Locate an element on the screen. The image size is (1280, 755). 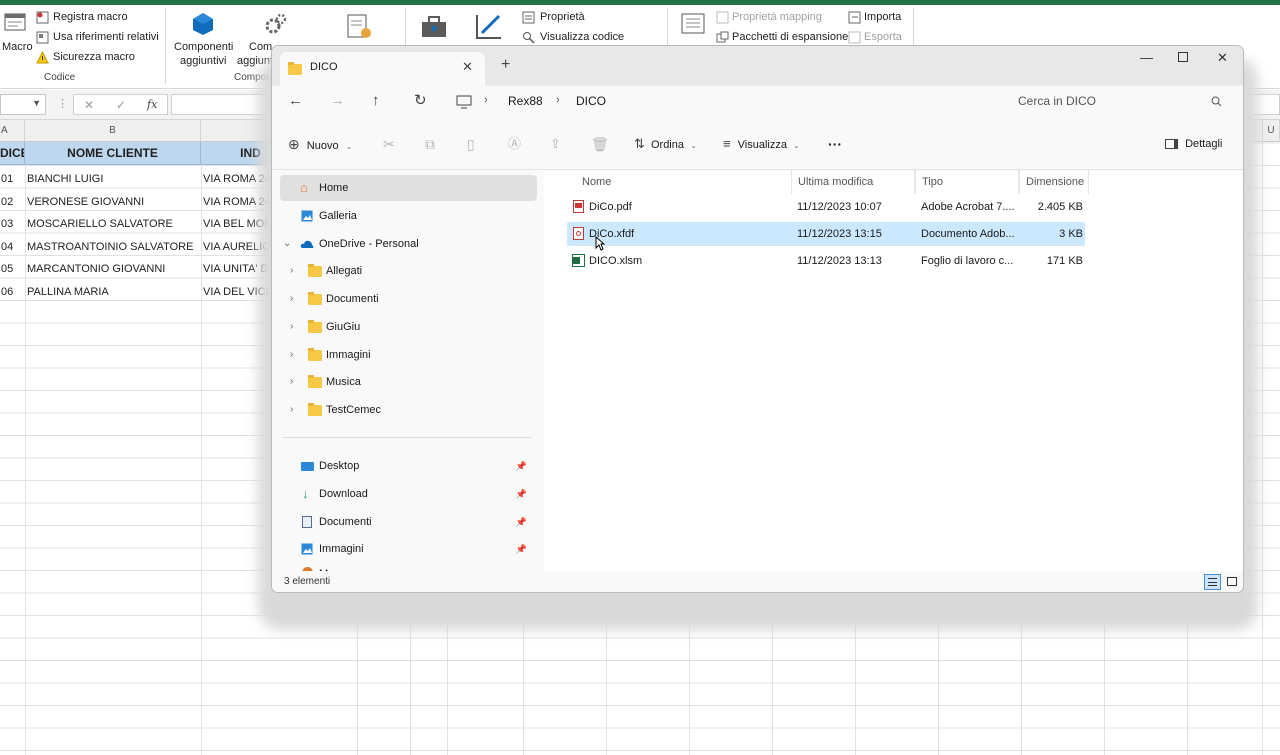
up-icon: ↑ is located at coordinates (376, 100).